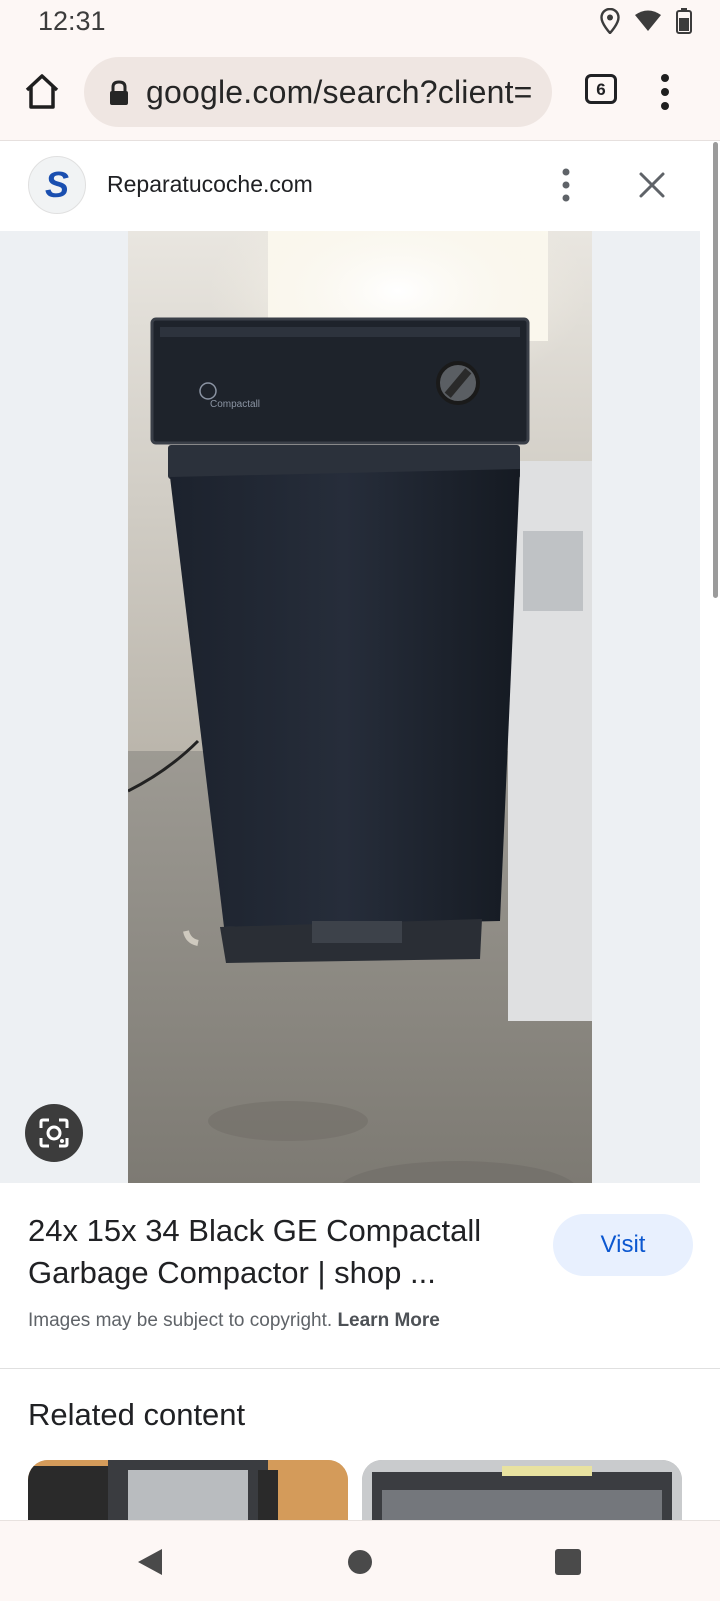 This screenshot has width=720, height=1601. Describe the element at coordinates (623, 1245) in the screenshot. I see `visit-button: Visit` at that location.